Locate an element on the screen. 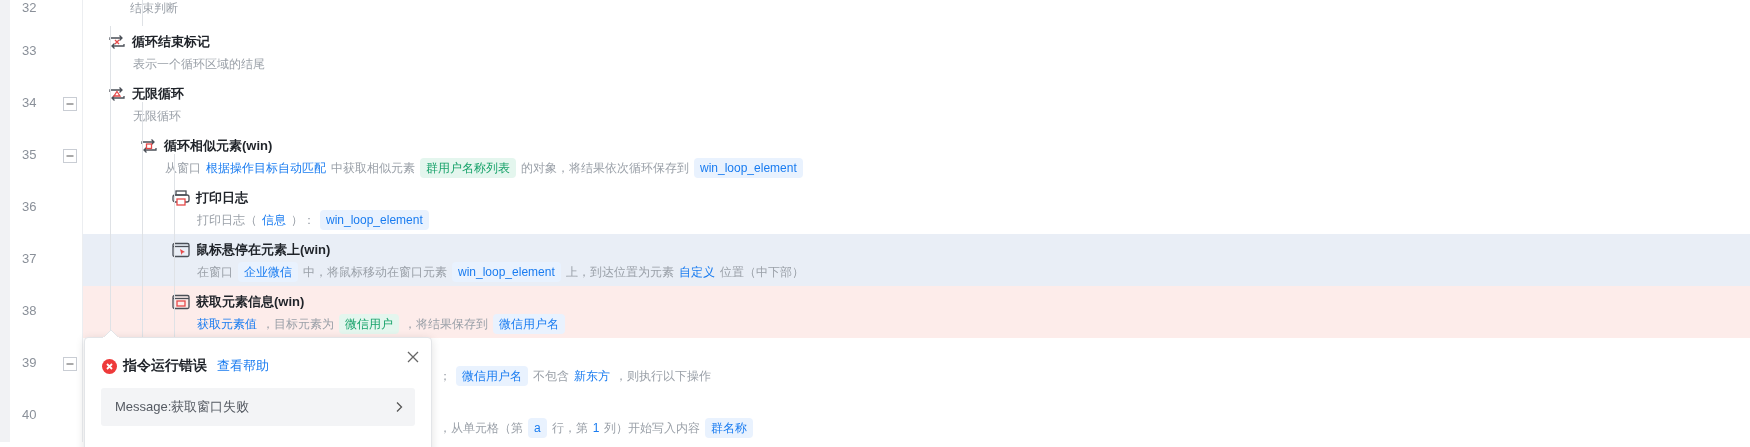 The height and width of the screenshot is (447, 1750). line-number: 38 is located at coordinates (29, 310).